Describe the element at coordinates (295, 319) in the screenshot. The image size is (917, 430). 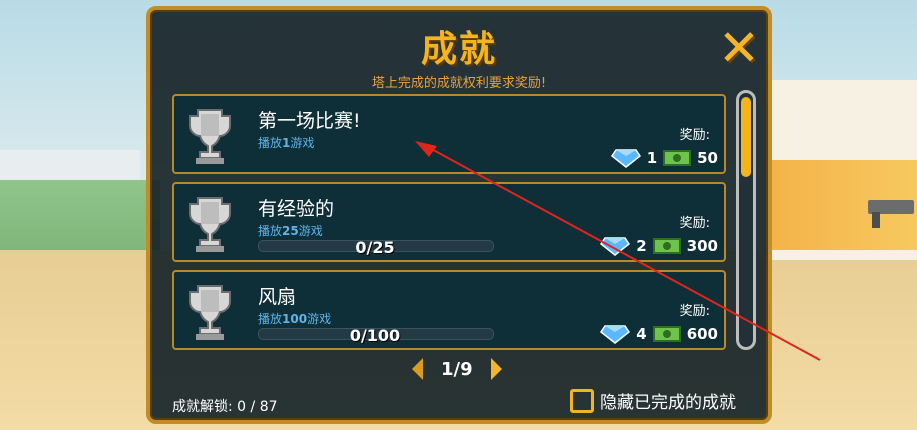
I see `achievement-desc: 播放100游戏` at that location.